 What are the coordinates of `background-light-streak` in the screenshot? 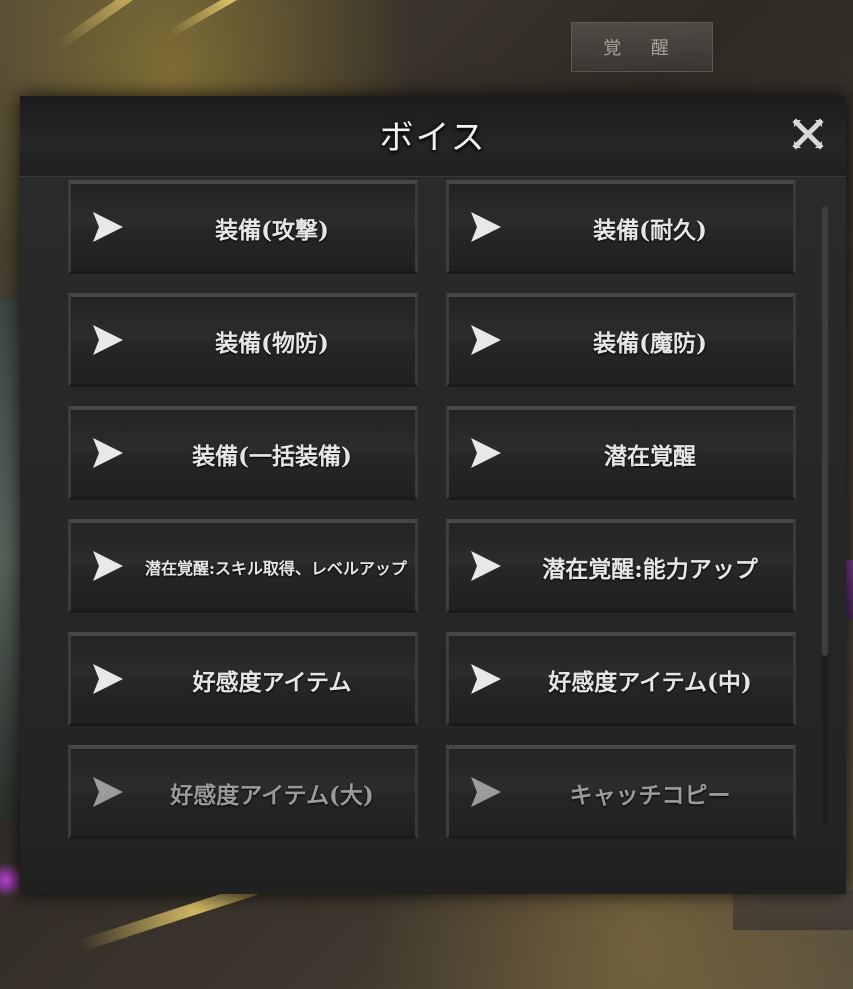 It's located at (231, 19).